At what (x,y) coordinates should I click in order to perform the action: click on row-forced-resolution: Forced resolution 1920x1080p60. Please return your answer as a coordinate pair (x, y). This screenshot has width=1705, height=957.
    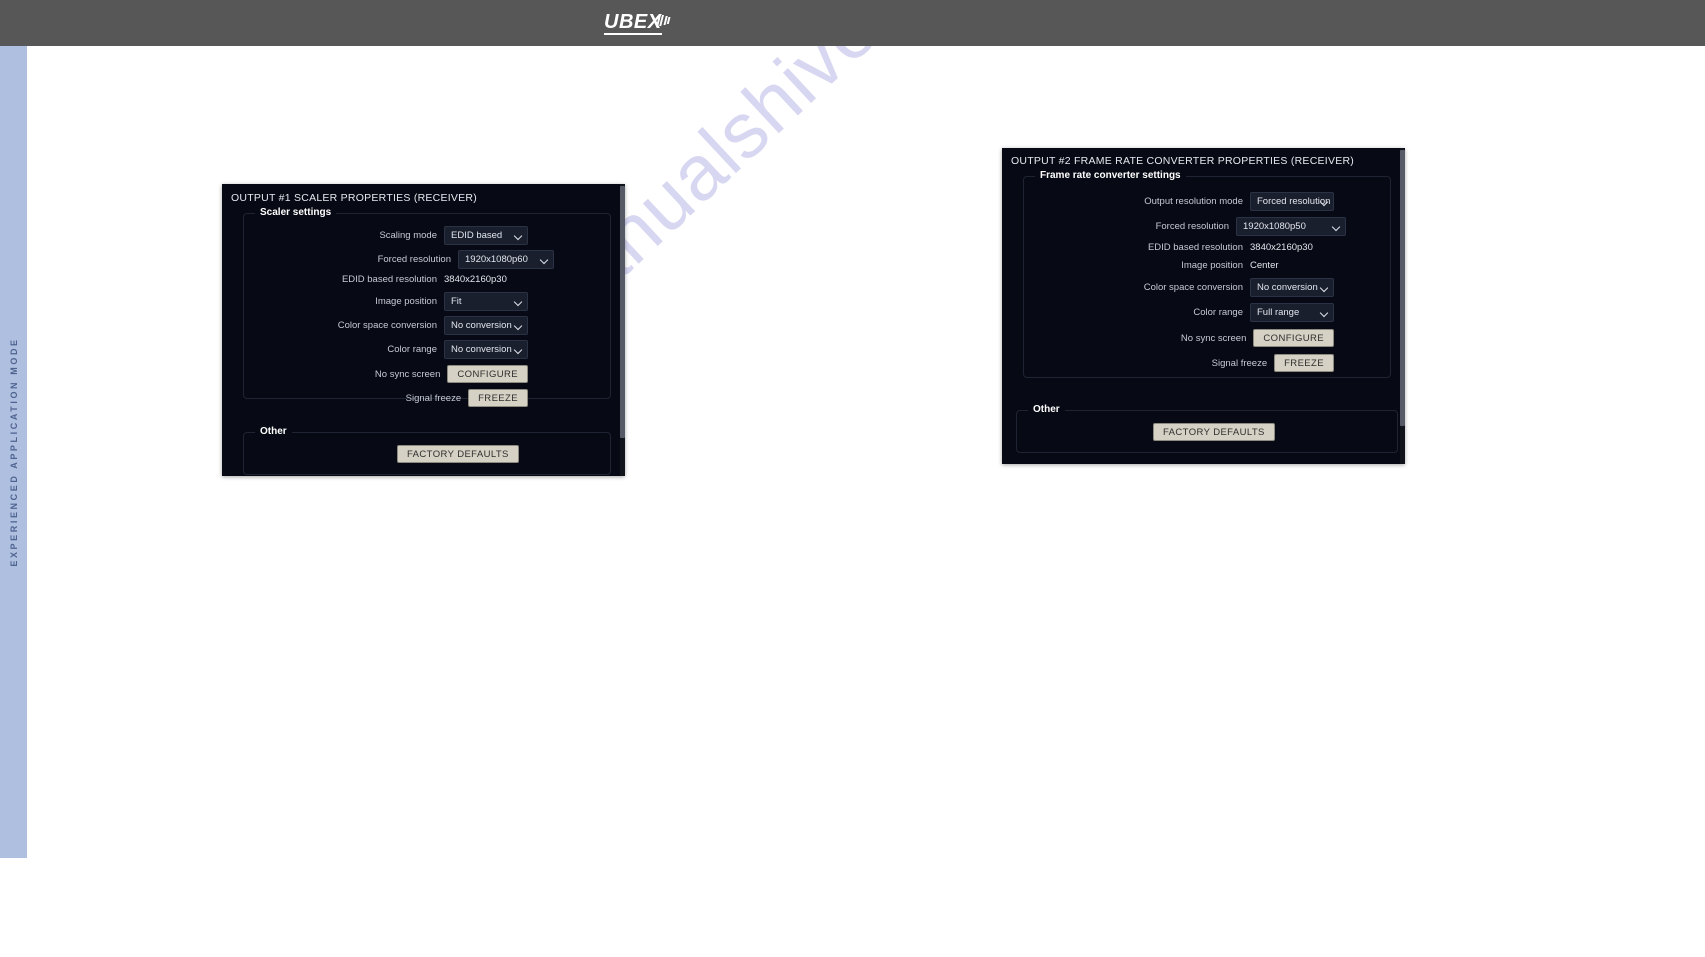
    Looking at the image, I should click on (399, 259).